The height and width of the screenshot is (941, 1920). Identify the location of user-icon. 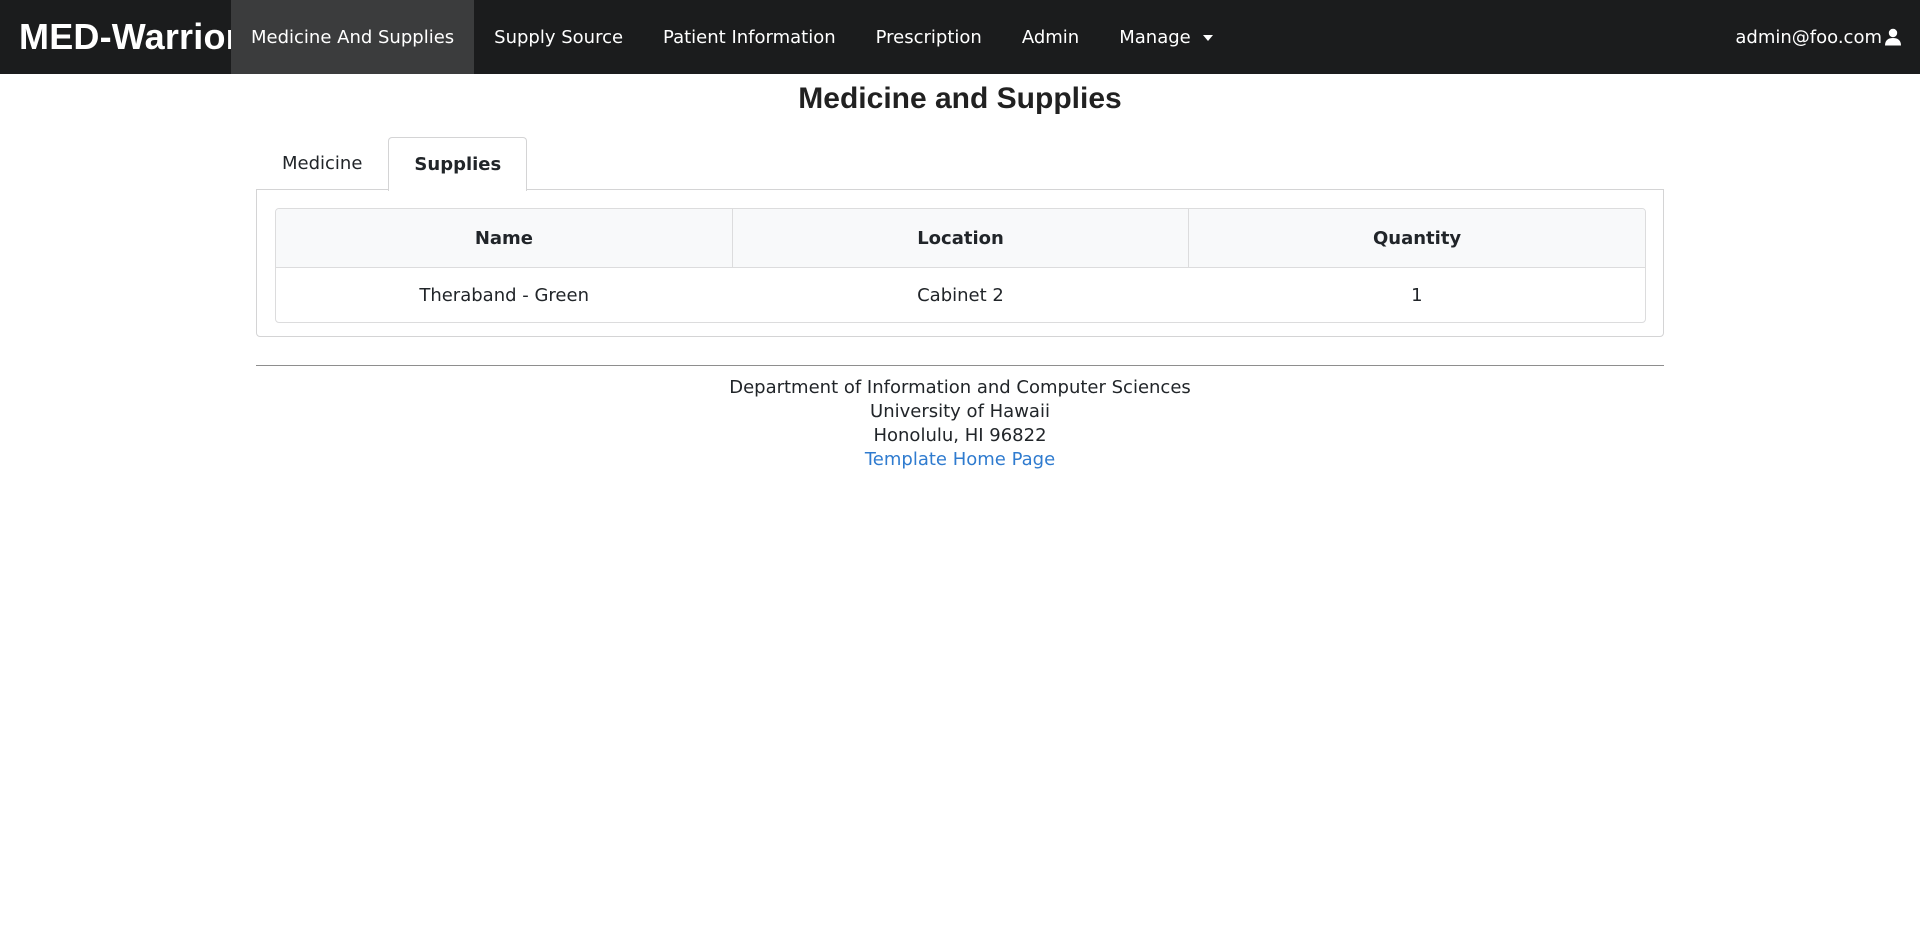
(1893, 37).